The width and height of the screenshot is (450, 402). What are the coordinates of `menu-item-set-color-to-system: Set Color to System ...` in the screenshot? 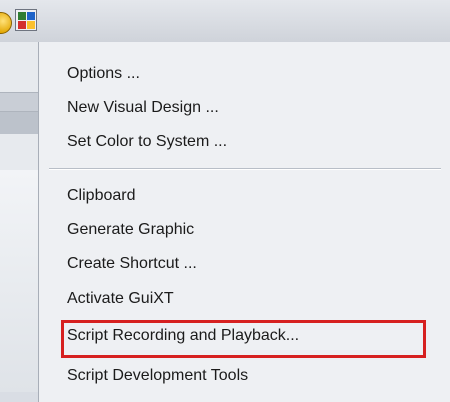 It's located at (147, 142).